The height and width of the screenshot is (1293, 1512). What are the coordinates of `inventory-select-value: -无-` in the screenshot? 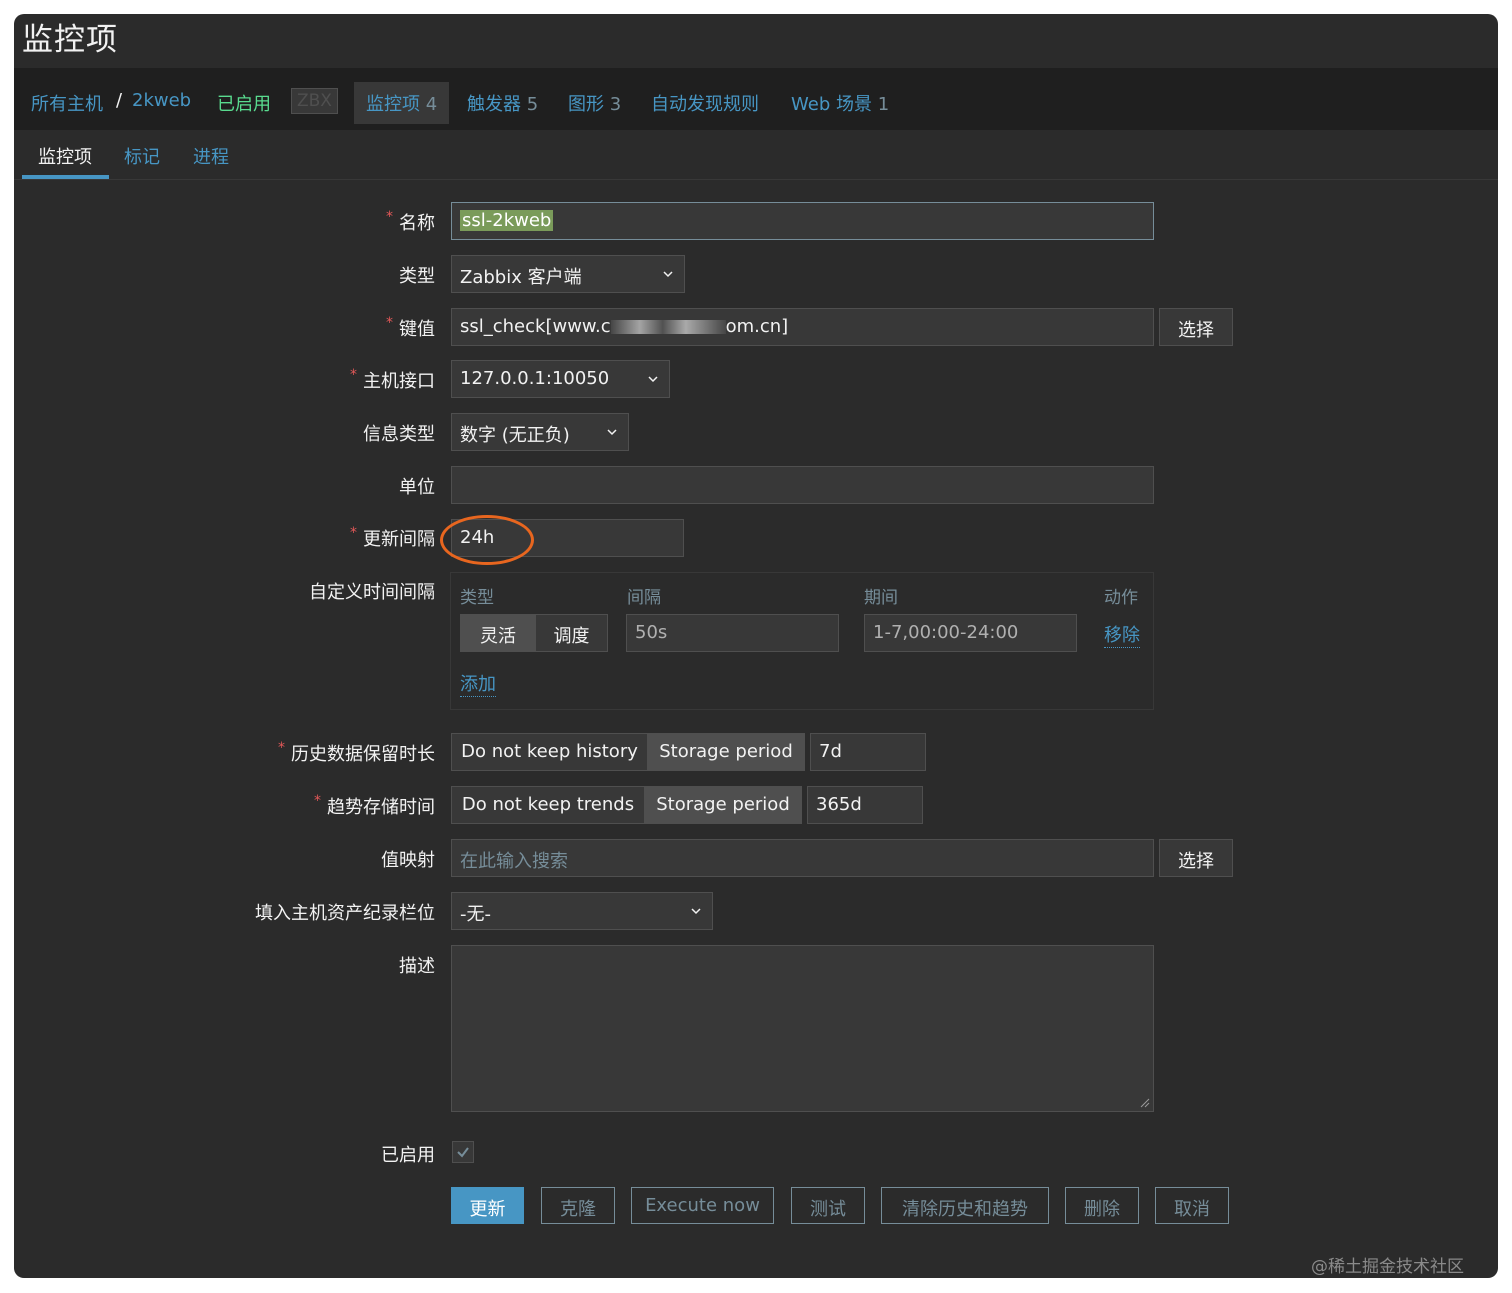 It's located at (475, 914).